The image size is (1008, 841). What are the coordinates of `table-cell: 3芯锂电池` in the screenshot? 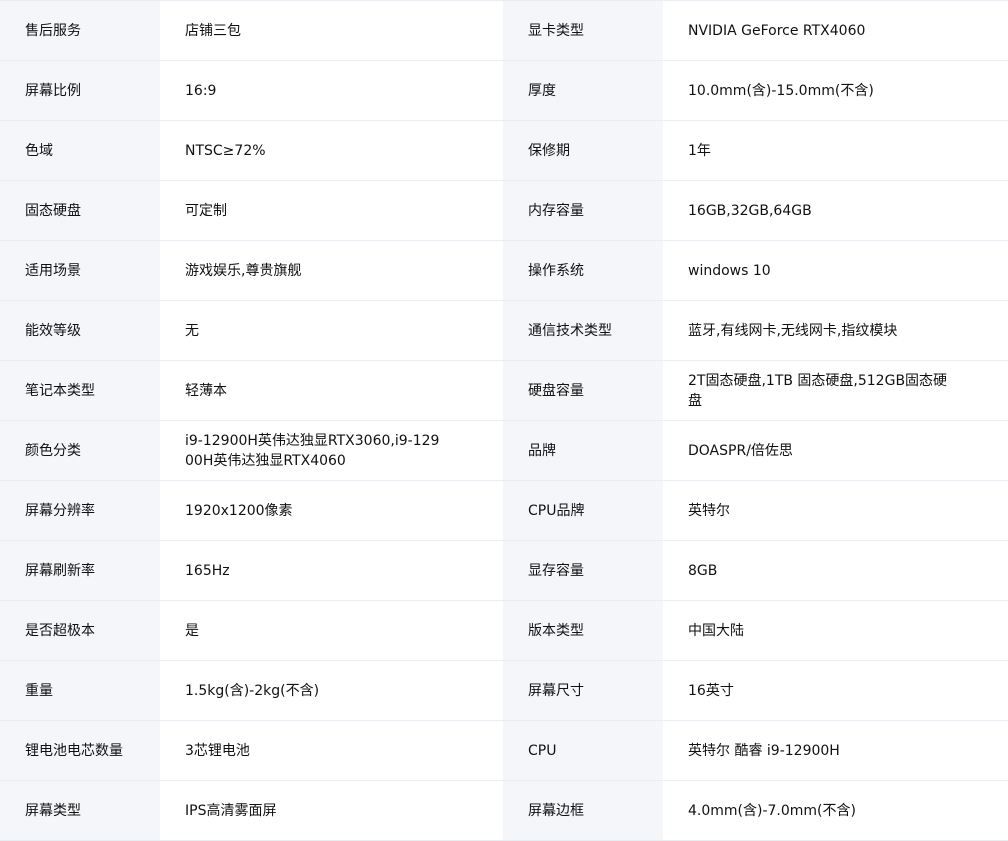 It's located at (331, 751).